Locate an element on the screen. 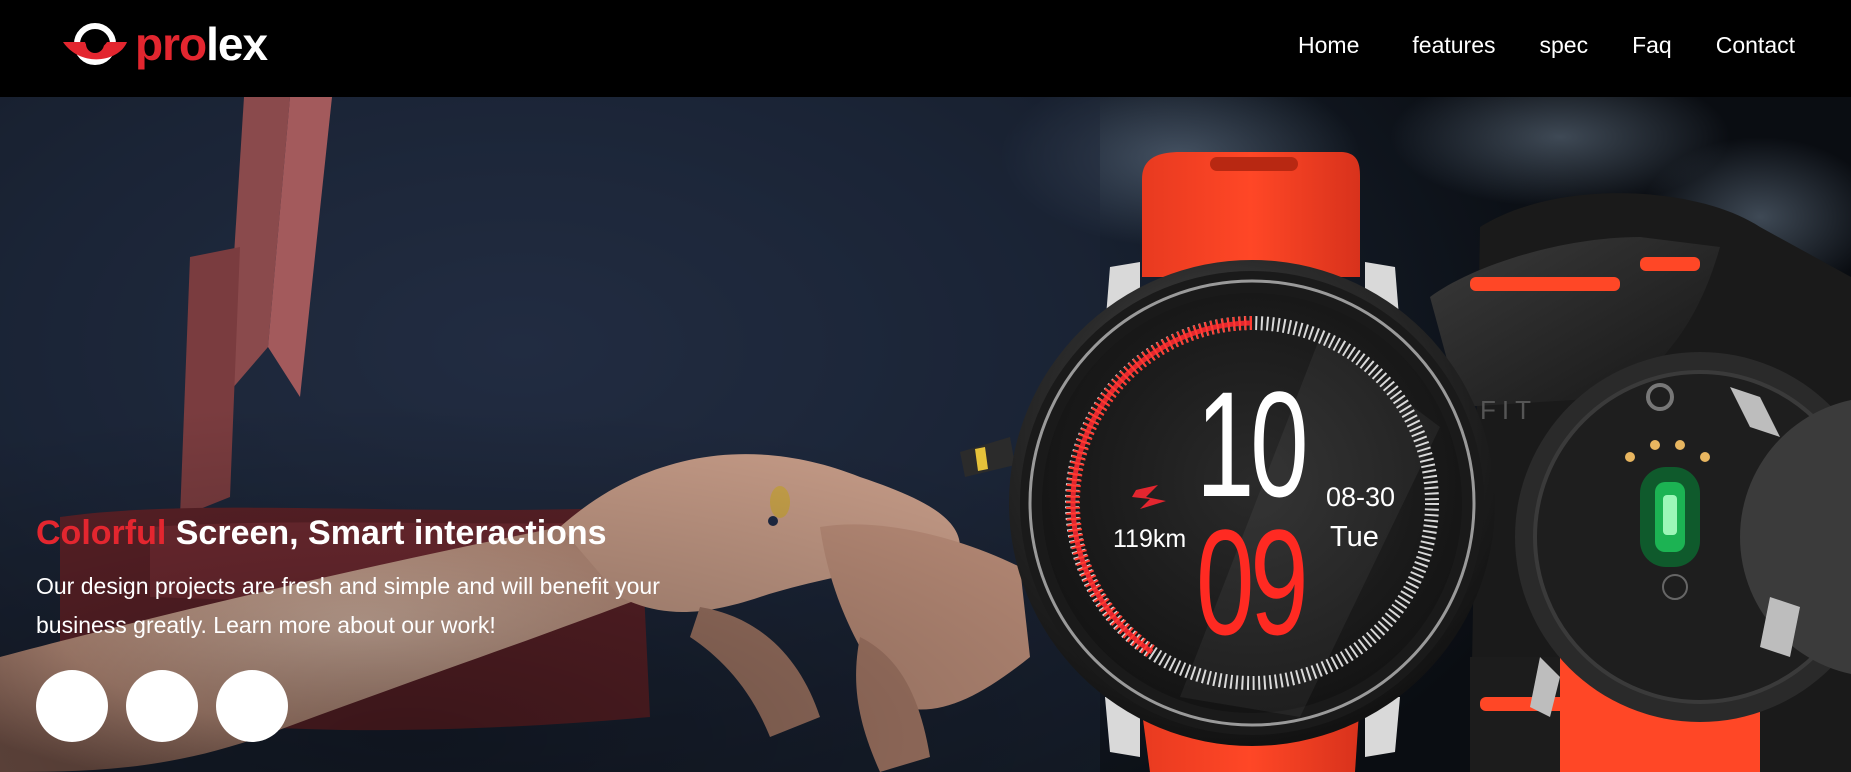  headline-rest: Screen, Smart interactions is located at coordinates (386, 533).